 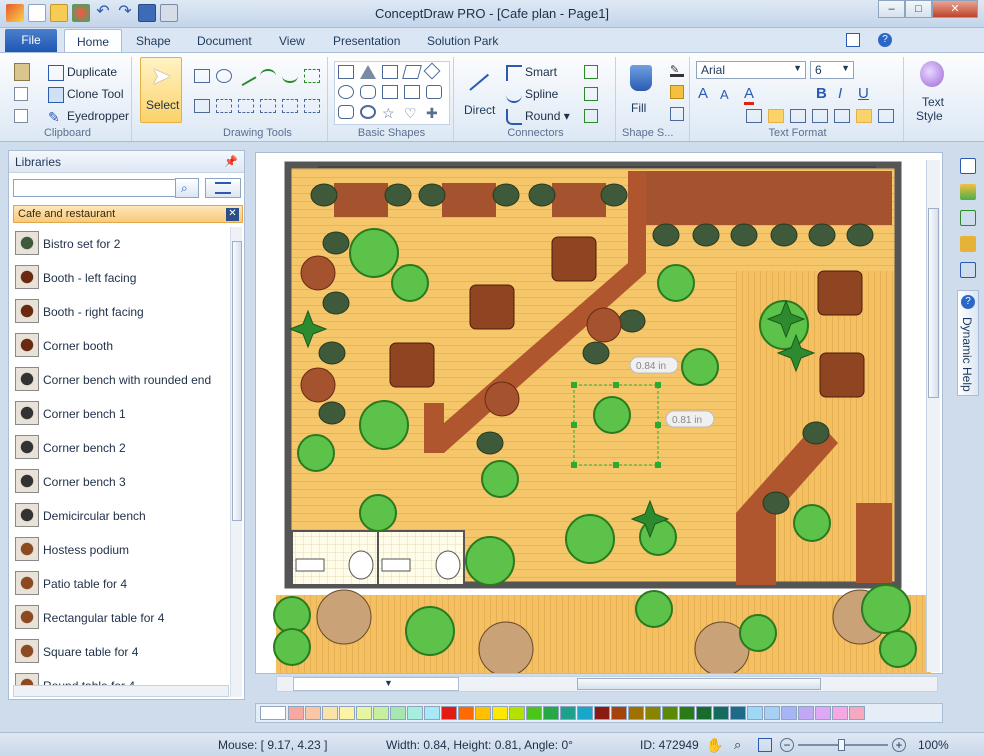 I want to click on align-justify-icon, so click(x=820, y=116).